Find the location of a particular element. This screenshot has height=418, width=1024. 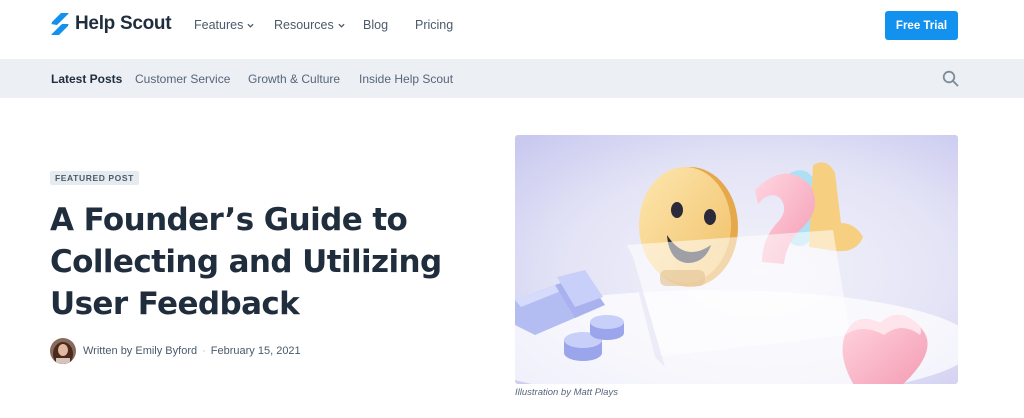

nav-resources-label: Resources is located at coordinates (304, 25).